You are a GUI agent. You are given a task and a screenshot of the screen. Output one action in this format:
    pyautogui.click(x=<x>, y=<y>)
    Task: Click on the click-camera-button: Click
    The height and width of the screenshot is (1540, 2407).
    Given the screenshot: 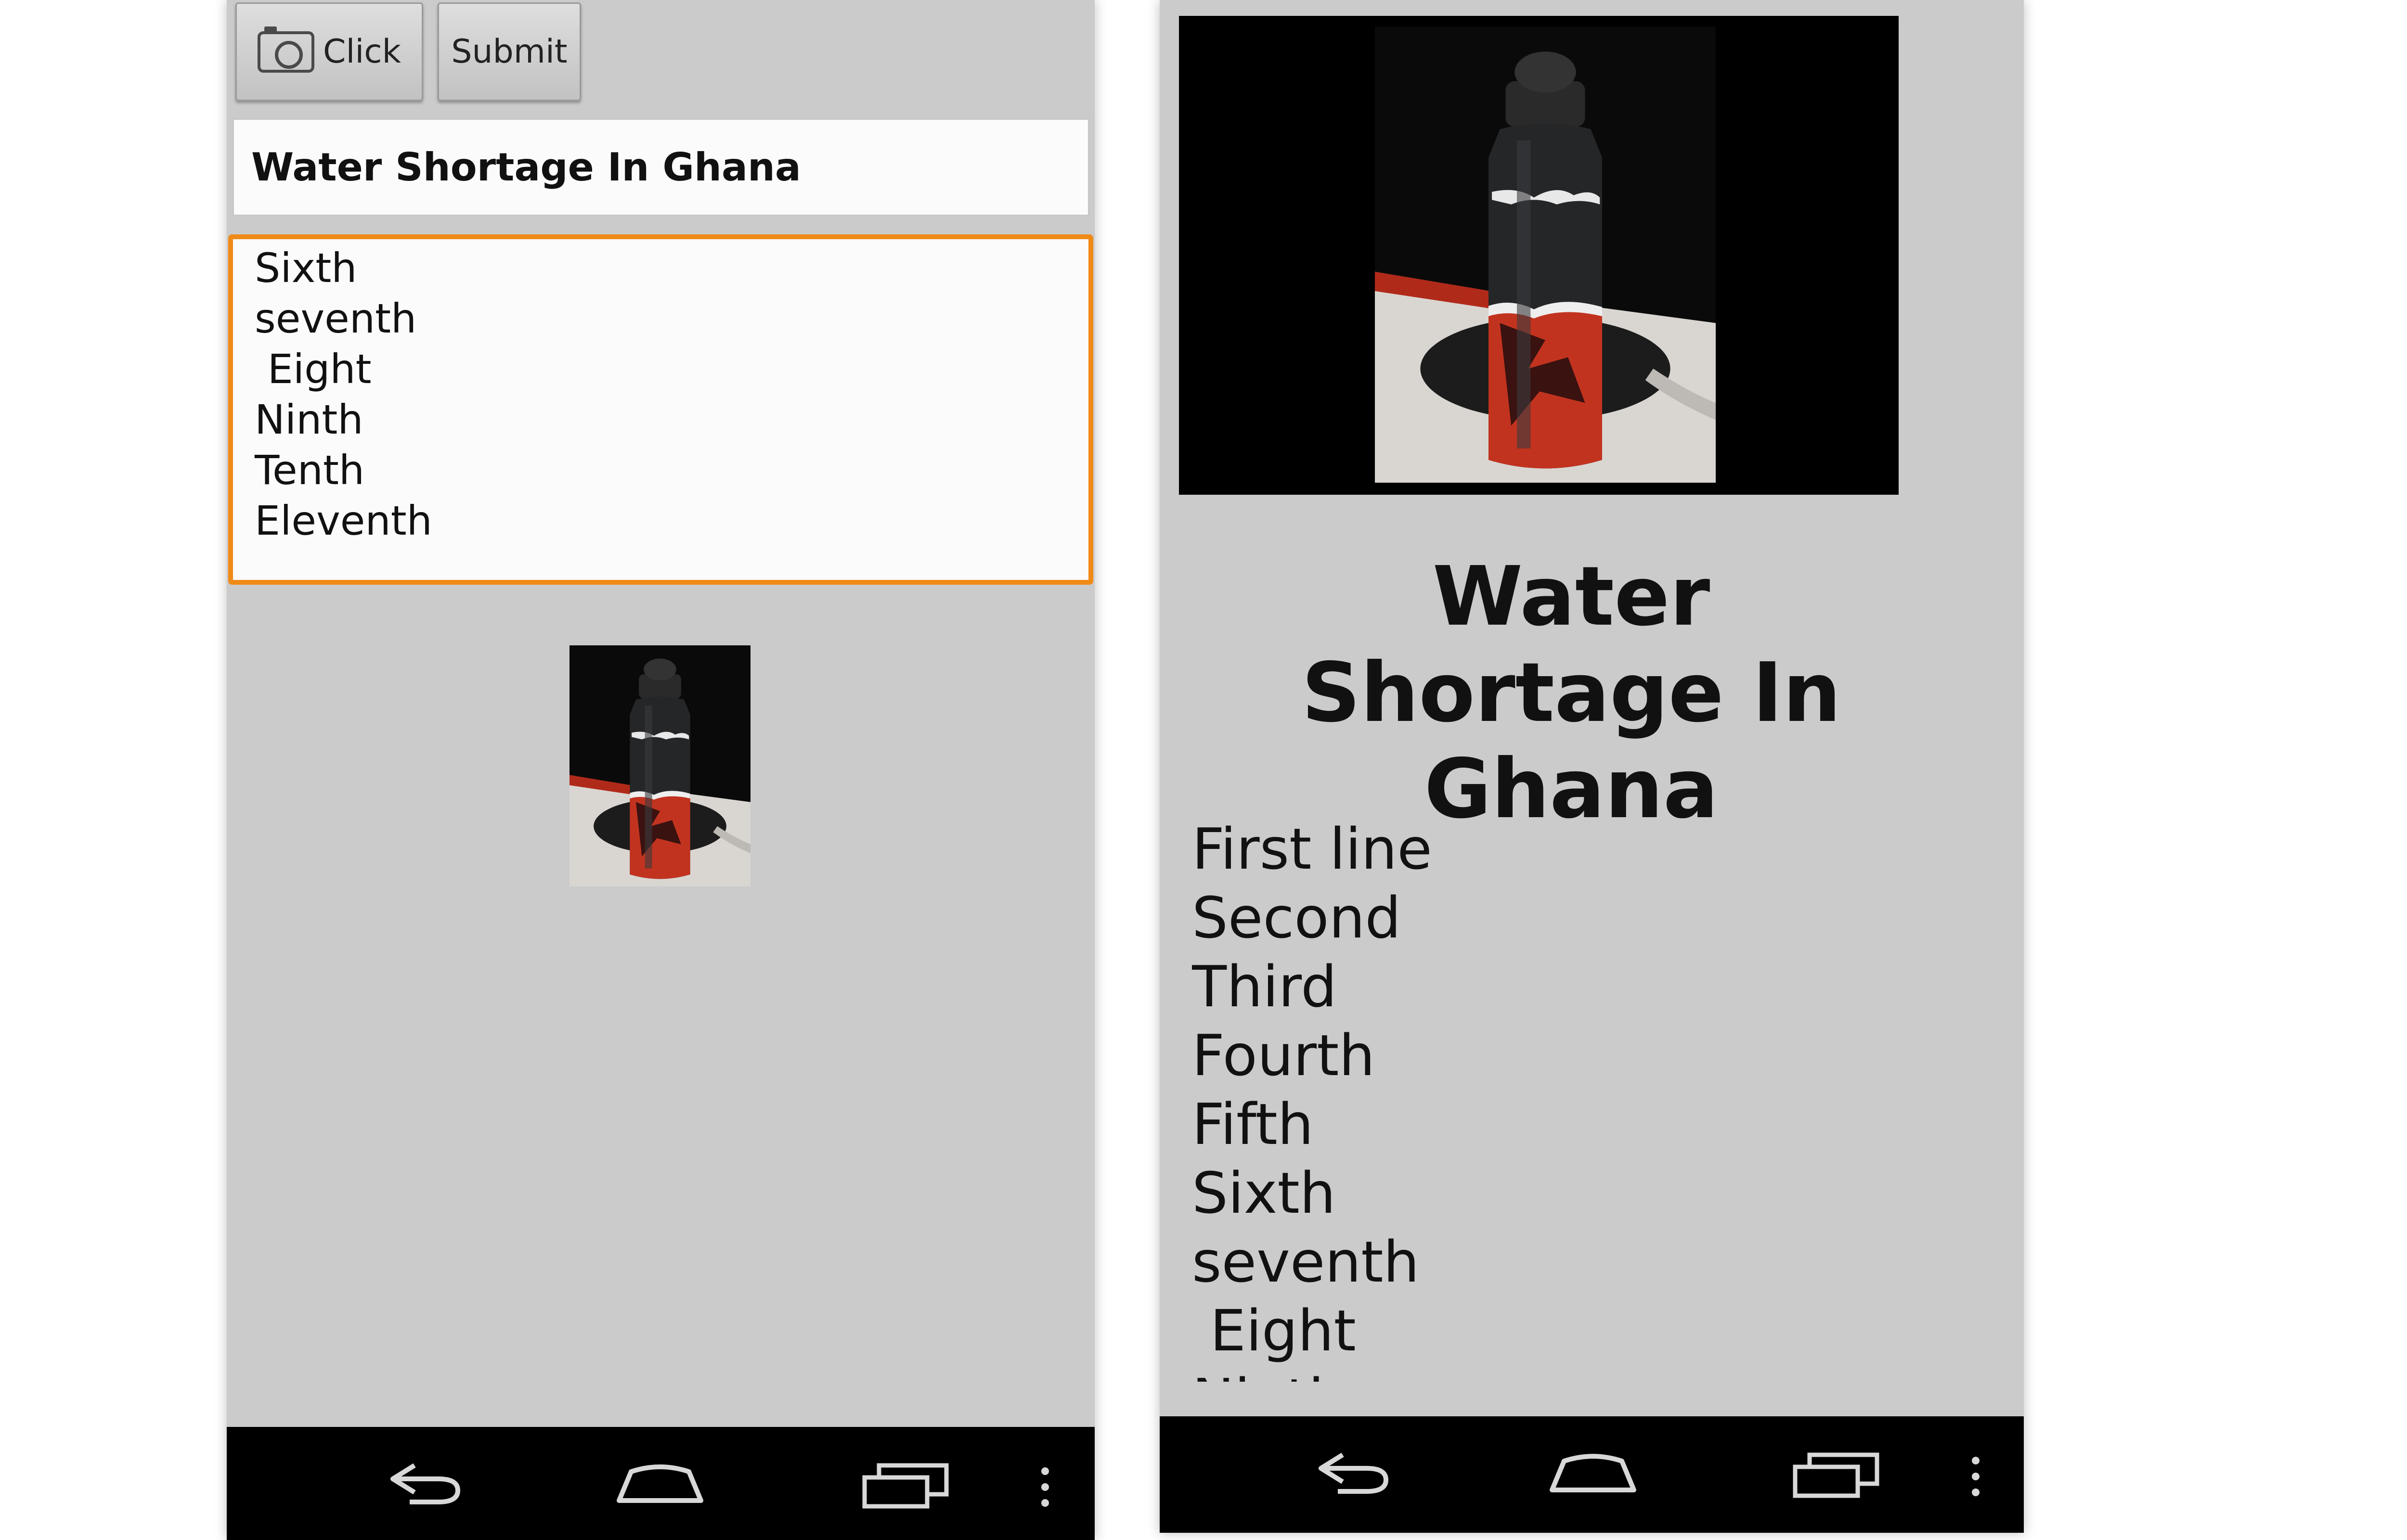 What is the action you would take?
    pyautogui.click(x=329, y=51)
    